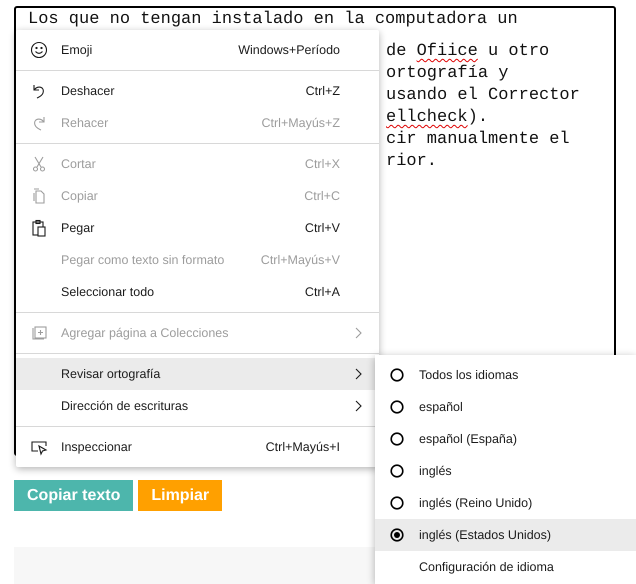  I want to click on text-line: rior., so click(412, 162).